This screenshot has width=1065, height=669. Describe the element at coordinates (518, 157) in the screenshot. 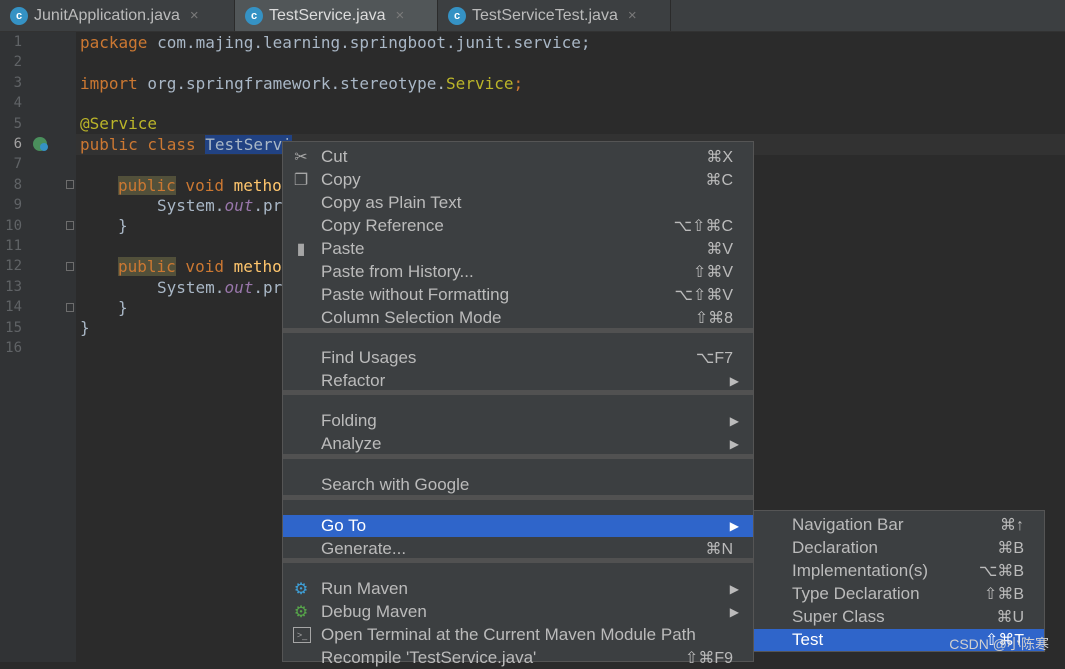

I see `menu-item-cut: ✂ Cut ⌘X` at that location.